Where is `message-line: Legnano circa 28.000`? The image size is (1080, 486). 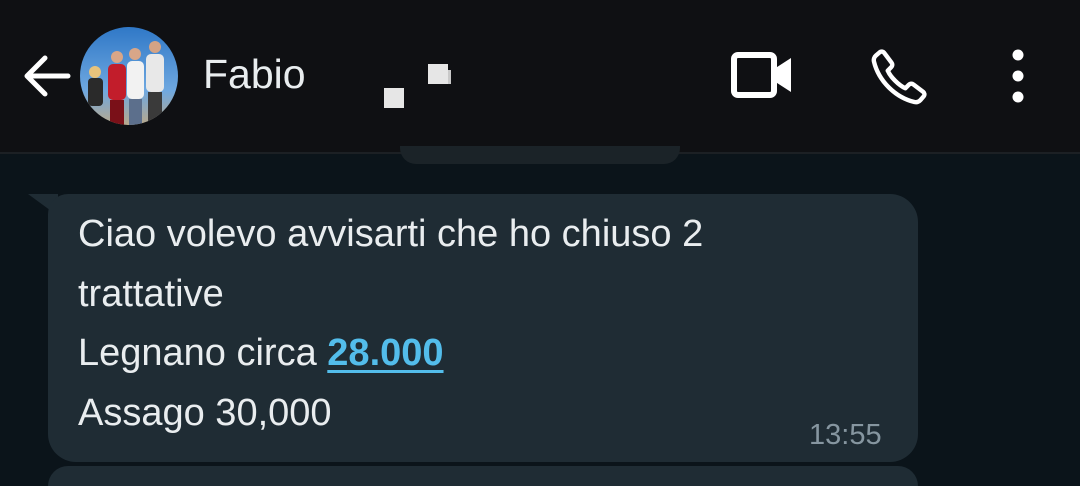 message-line: Legnano circa 28.000 is located at coordinates (488, 354).